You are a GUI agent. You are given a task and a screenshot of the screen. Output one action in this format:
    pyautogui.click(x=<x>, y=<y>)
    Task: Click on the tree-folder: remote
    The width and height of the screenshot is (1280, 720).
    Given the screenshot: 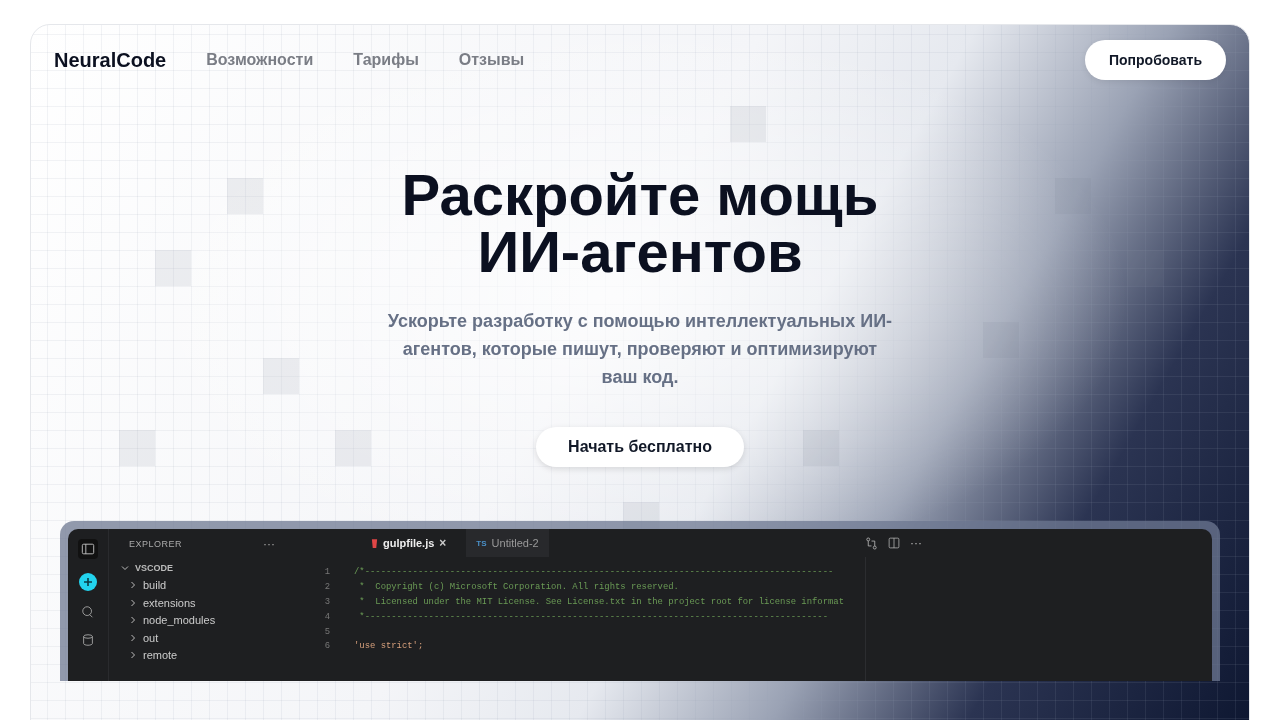 What is the action you would take?
    pyautogui.click(x=205, y=655)
    